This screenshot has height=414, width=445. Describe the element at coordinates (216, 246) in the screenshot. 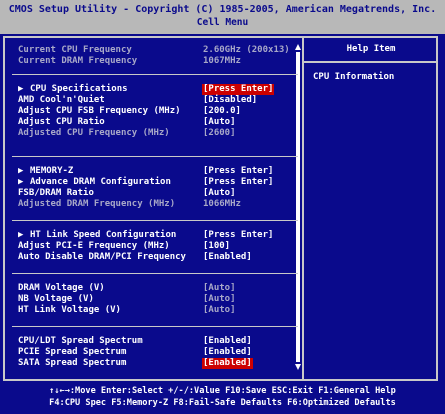

I see `menu-item-value: [100]` at that location.